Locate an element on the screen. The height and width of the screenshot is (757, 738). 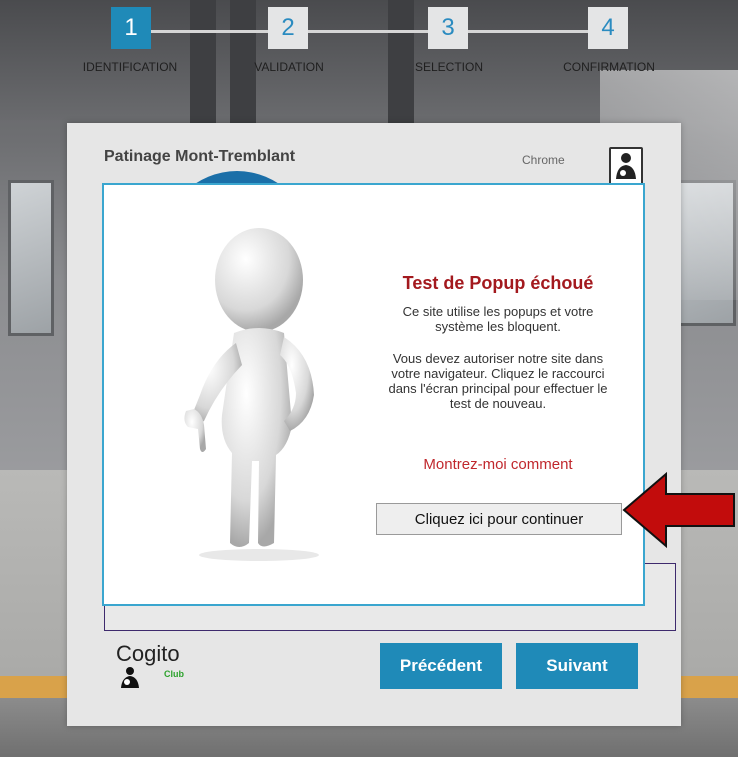
show-me-how-link: Montrez-moi comment is located at coordinates (498, 464).